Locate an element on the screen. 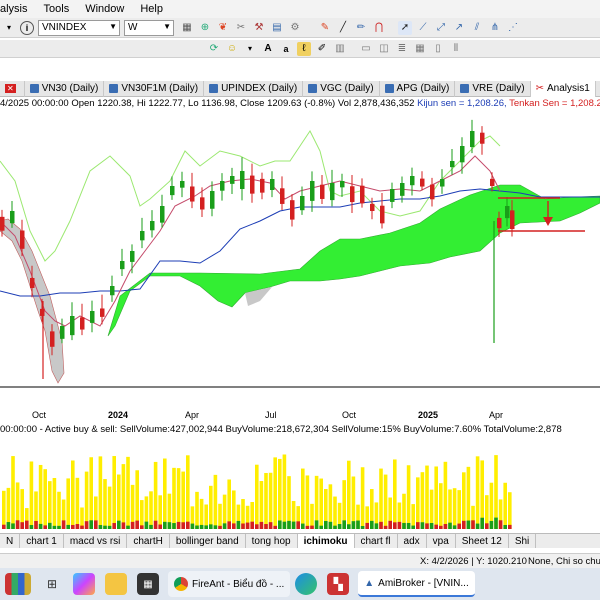 This screenshot has height=600, width=600. sheet-tab: ichimoku is located at coordinates (326, 541).